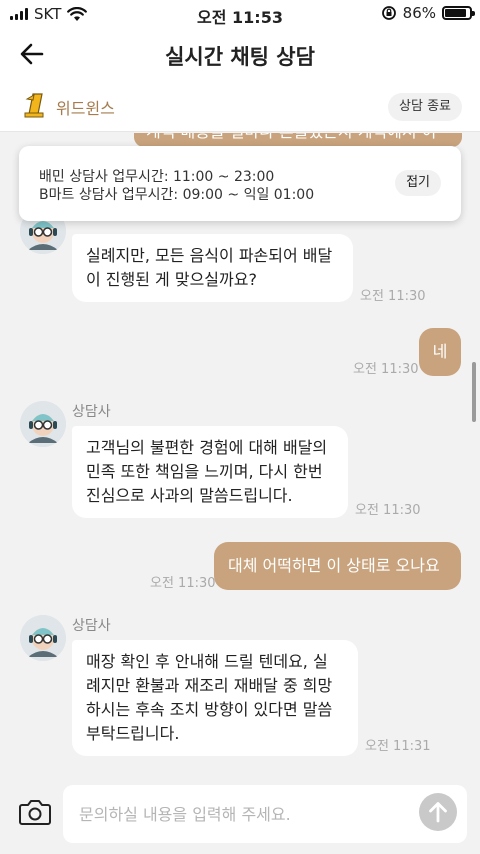 The height and width of the screenshot is (854, 480). I want to click on message-input-bar, so click(240, 814).